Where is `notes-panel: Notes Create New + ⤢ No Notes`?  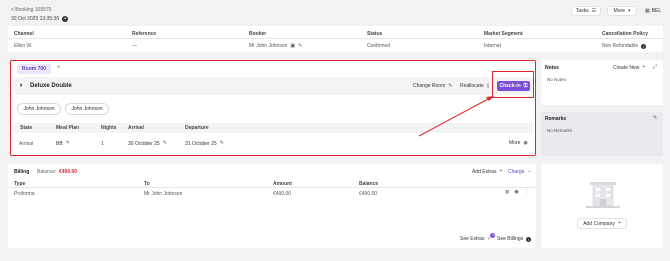 notes-panel: Notes Create New + ⤢ No Notes is located at coordinates (602, 82).